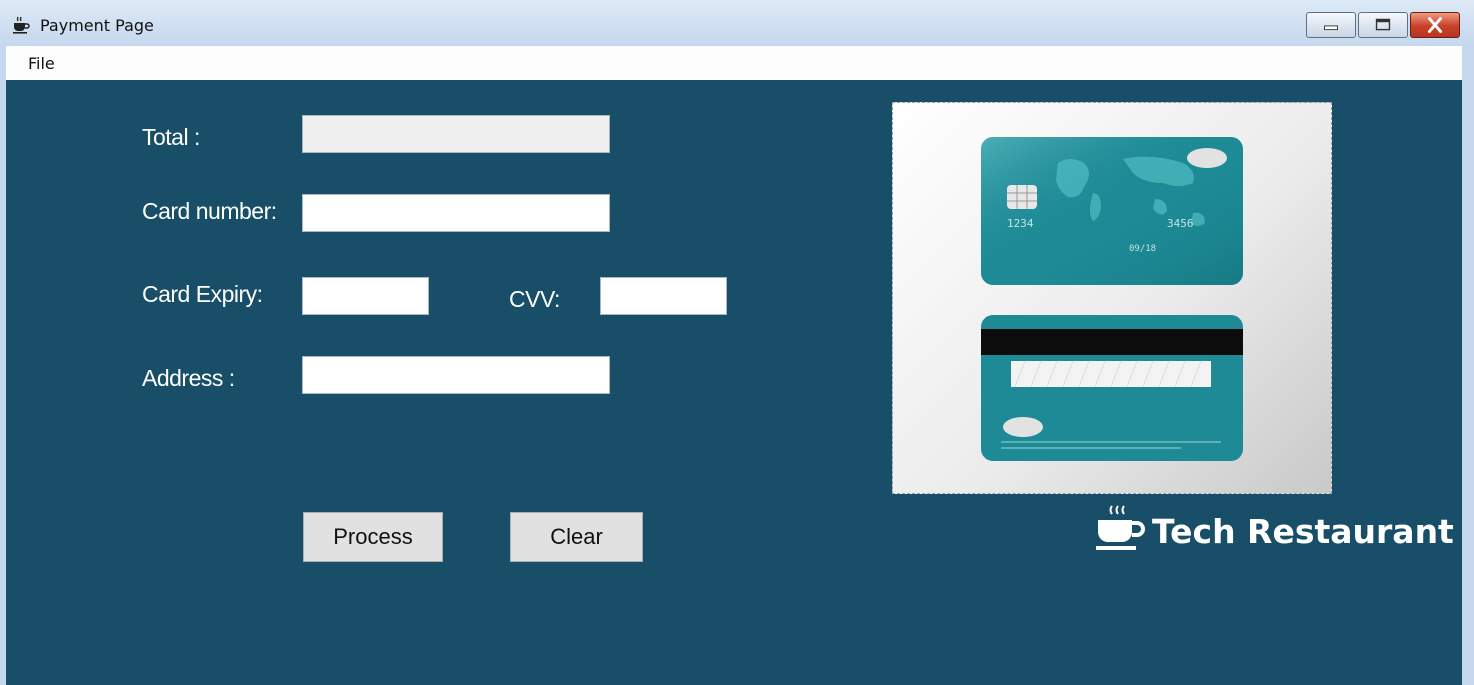 The image size is (1474, 685). Describe the element at coordinates (171, 137) in the screenshot. I see `total-label: Total :` at that location.